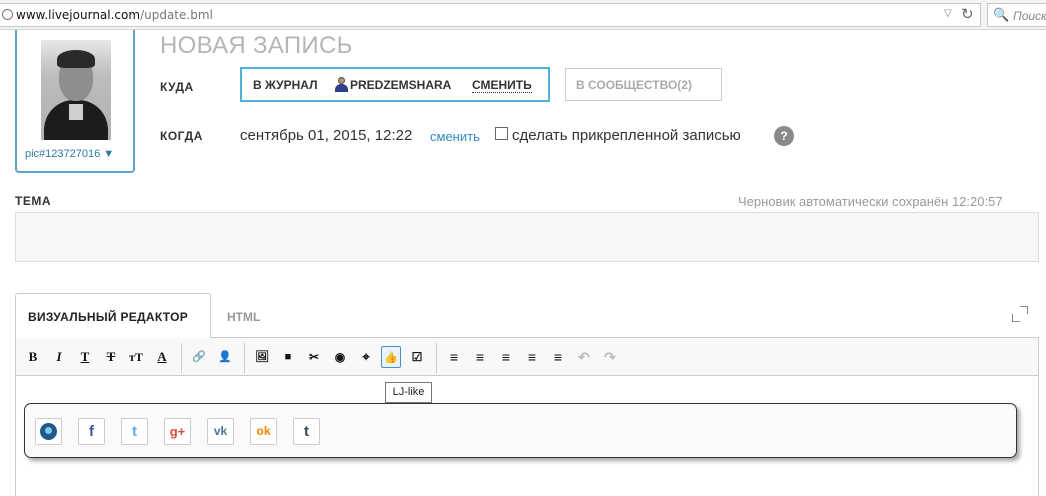 The image size is (1046, 496). I want to click on share-twitter-button: t, so click(134, 431).